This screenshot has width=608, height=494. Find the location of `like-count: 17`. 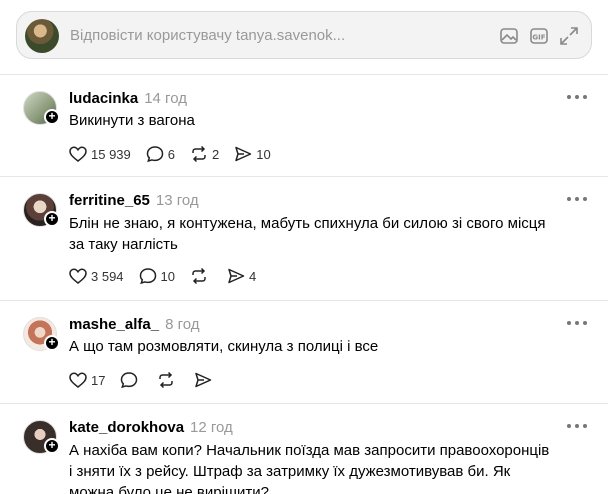

like-count: 17 is located at coordinates (98, 380).